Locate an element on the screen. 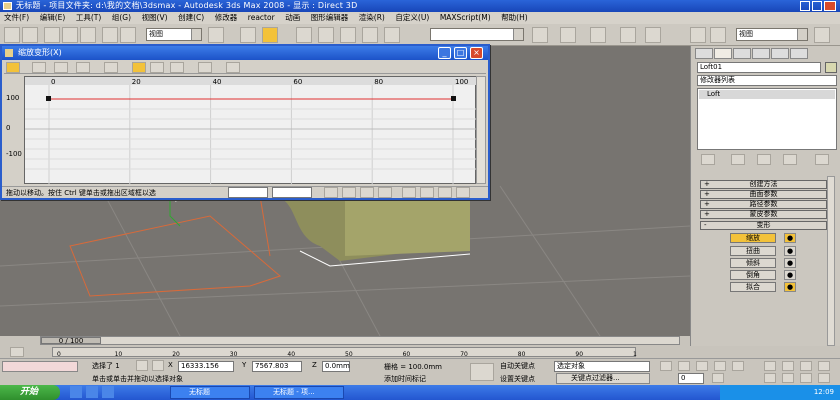 The width and height of the screenshot is (840, 400). stack-item-loft: Loft is located at coordinates (767, 94).